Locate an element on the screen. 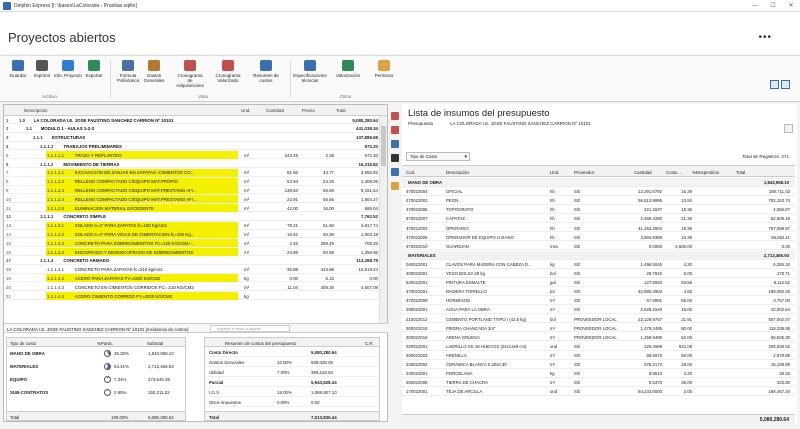 The image size is (800, 429). document-icon is located at coordinates (395, 144).